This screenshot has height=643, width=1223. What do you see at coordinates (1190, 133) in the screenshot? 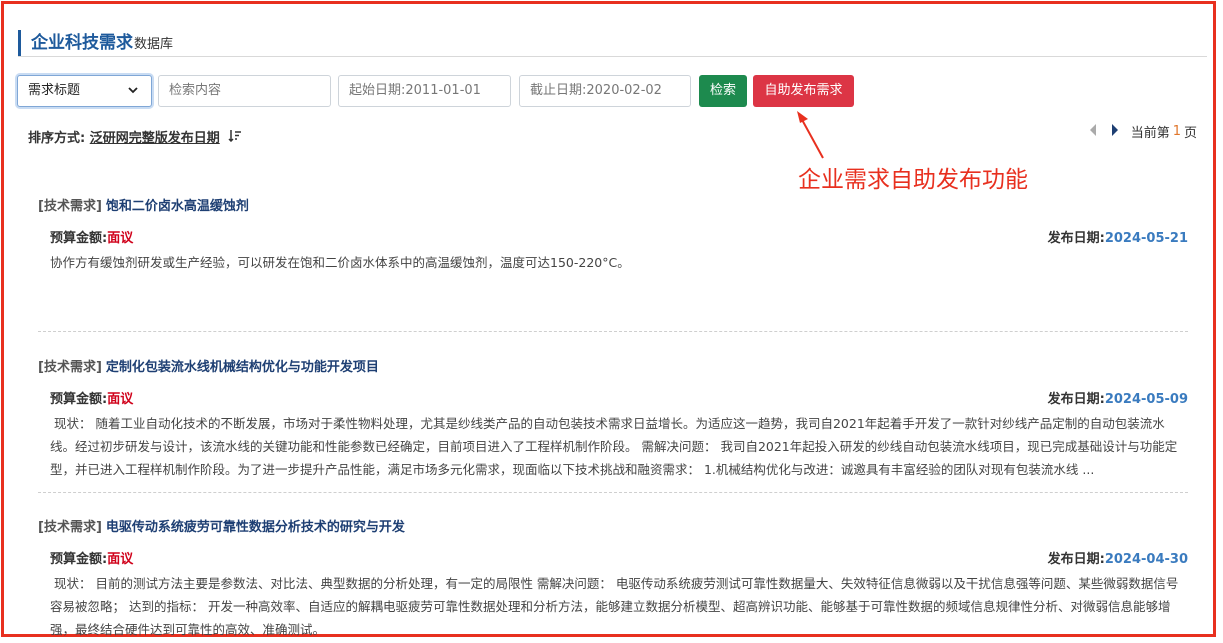
I see `page-suffix: 页` at bounding box center [1190, 133].